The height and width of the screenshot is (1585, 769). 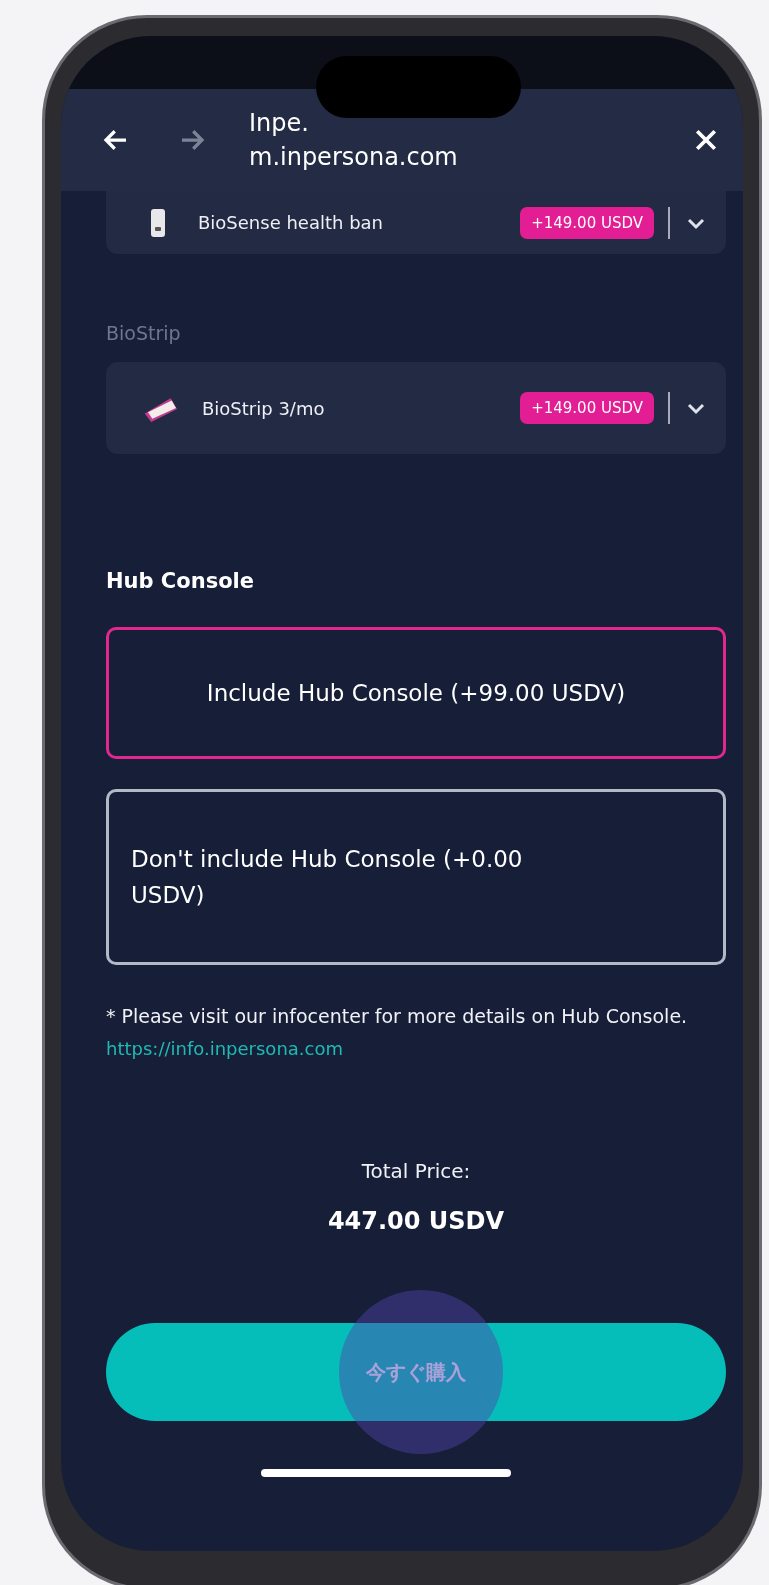 What do you see at coordinates (416, 877) in the screenshot?
I see `option-card: Don't include Hub Console (+0.00 USDV)` at bounding box center [416, 877].